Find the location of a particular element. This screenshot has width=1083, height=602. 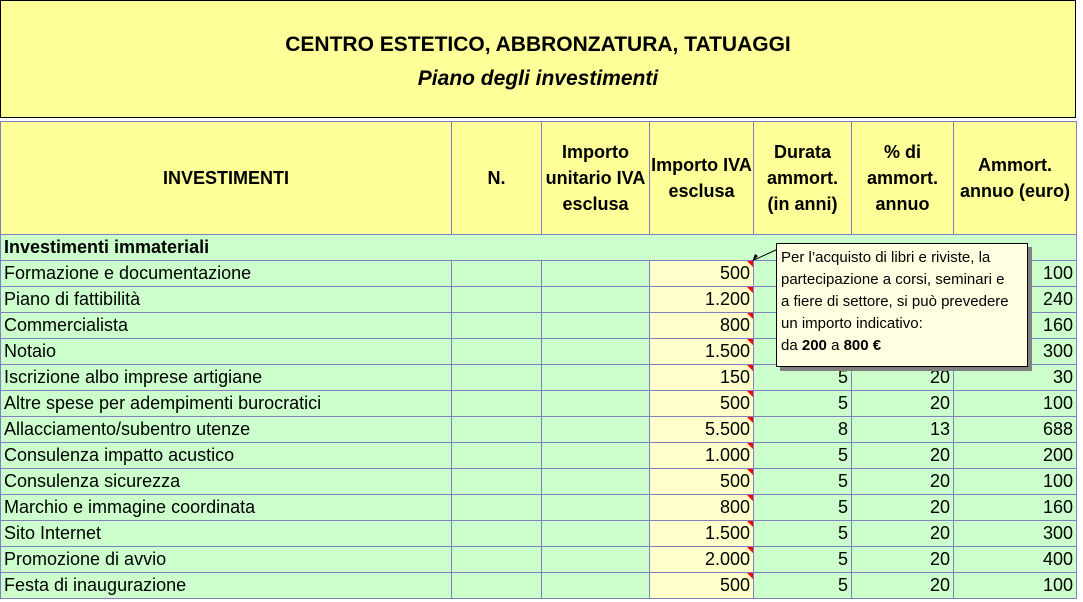

cell-investimento: Commercialista is located at coordinates (226, 325).